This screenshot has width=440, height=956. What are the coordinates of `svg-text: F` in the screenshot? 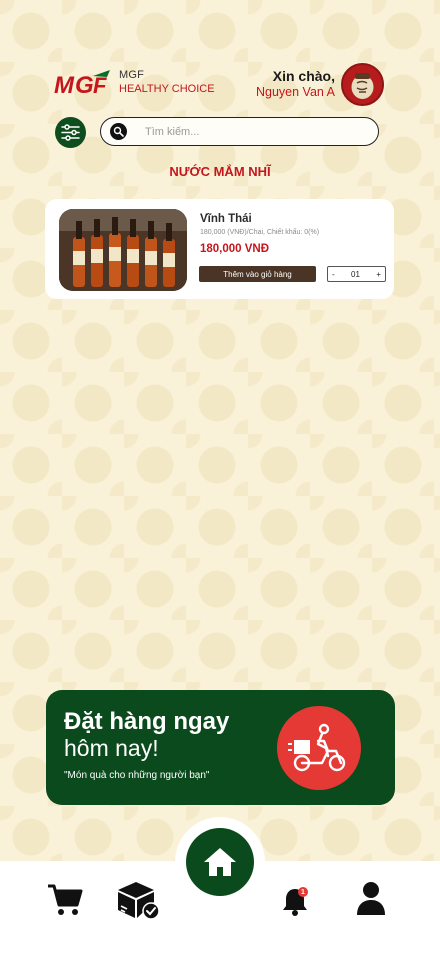 It's located at (100, 85).